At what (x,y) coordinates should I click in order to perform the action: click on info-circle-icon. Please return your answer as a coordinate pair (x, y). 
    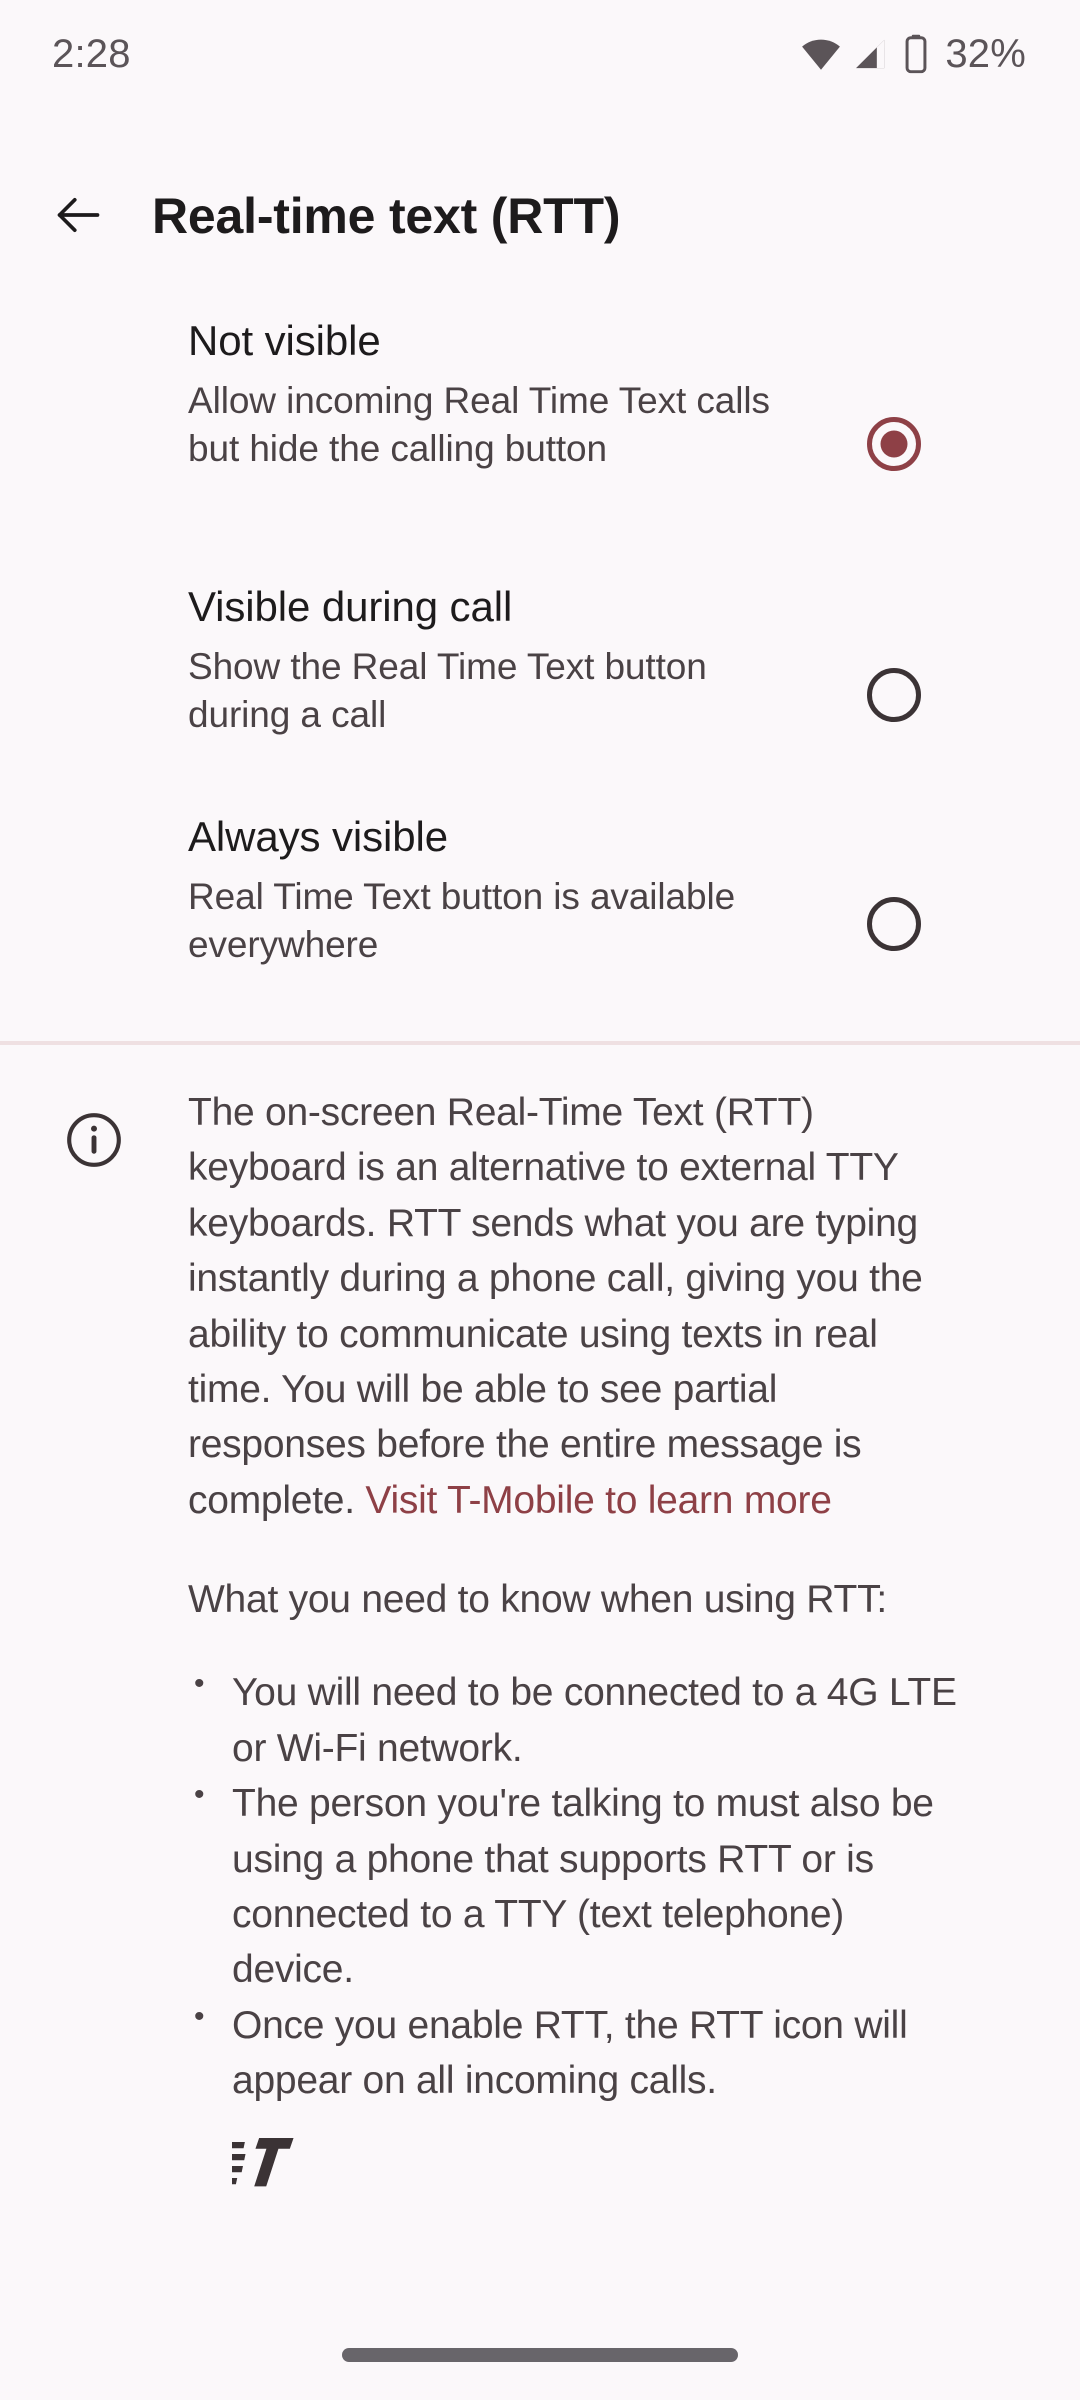
    Looking at the image, I should click on (94, 1142).